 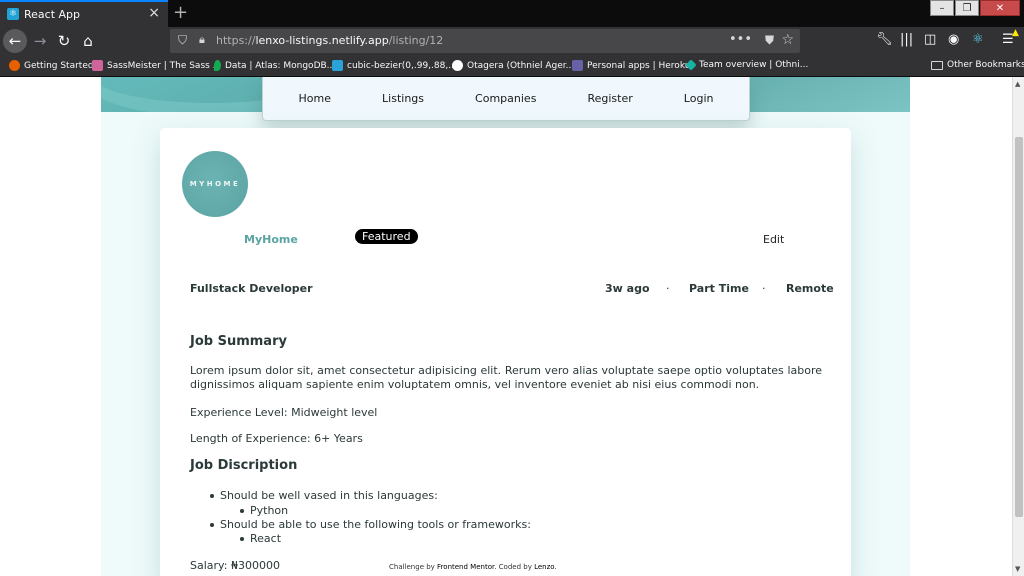 What do you see at coordinates (884, 39) in the screenshot?
I see `wrench-icon: 🔧︎` at bounding box center [884, 39].